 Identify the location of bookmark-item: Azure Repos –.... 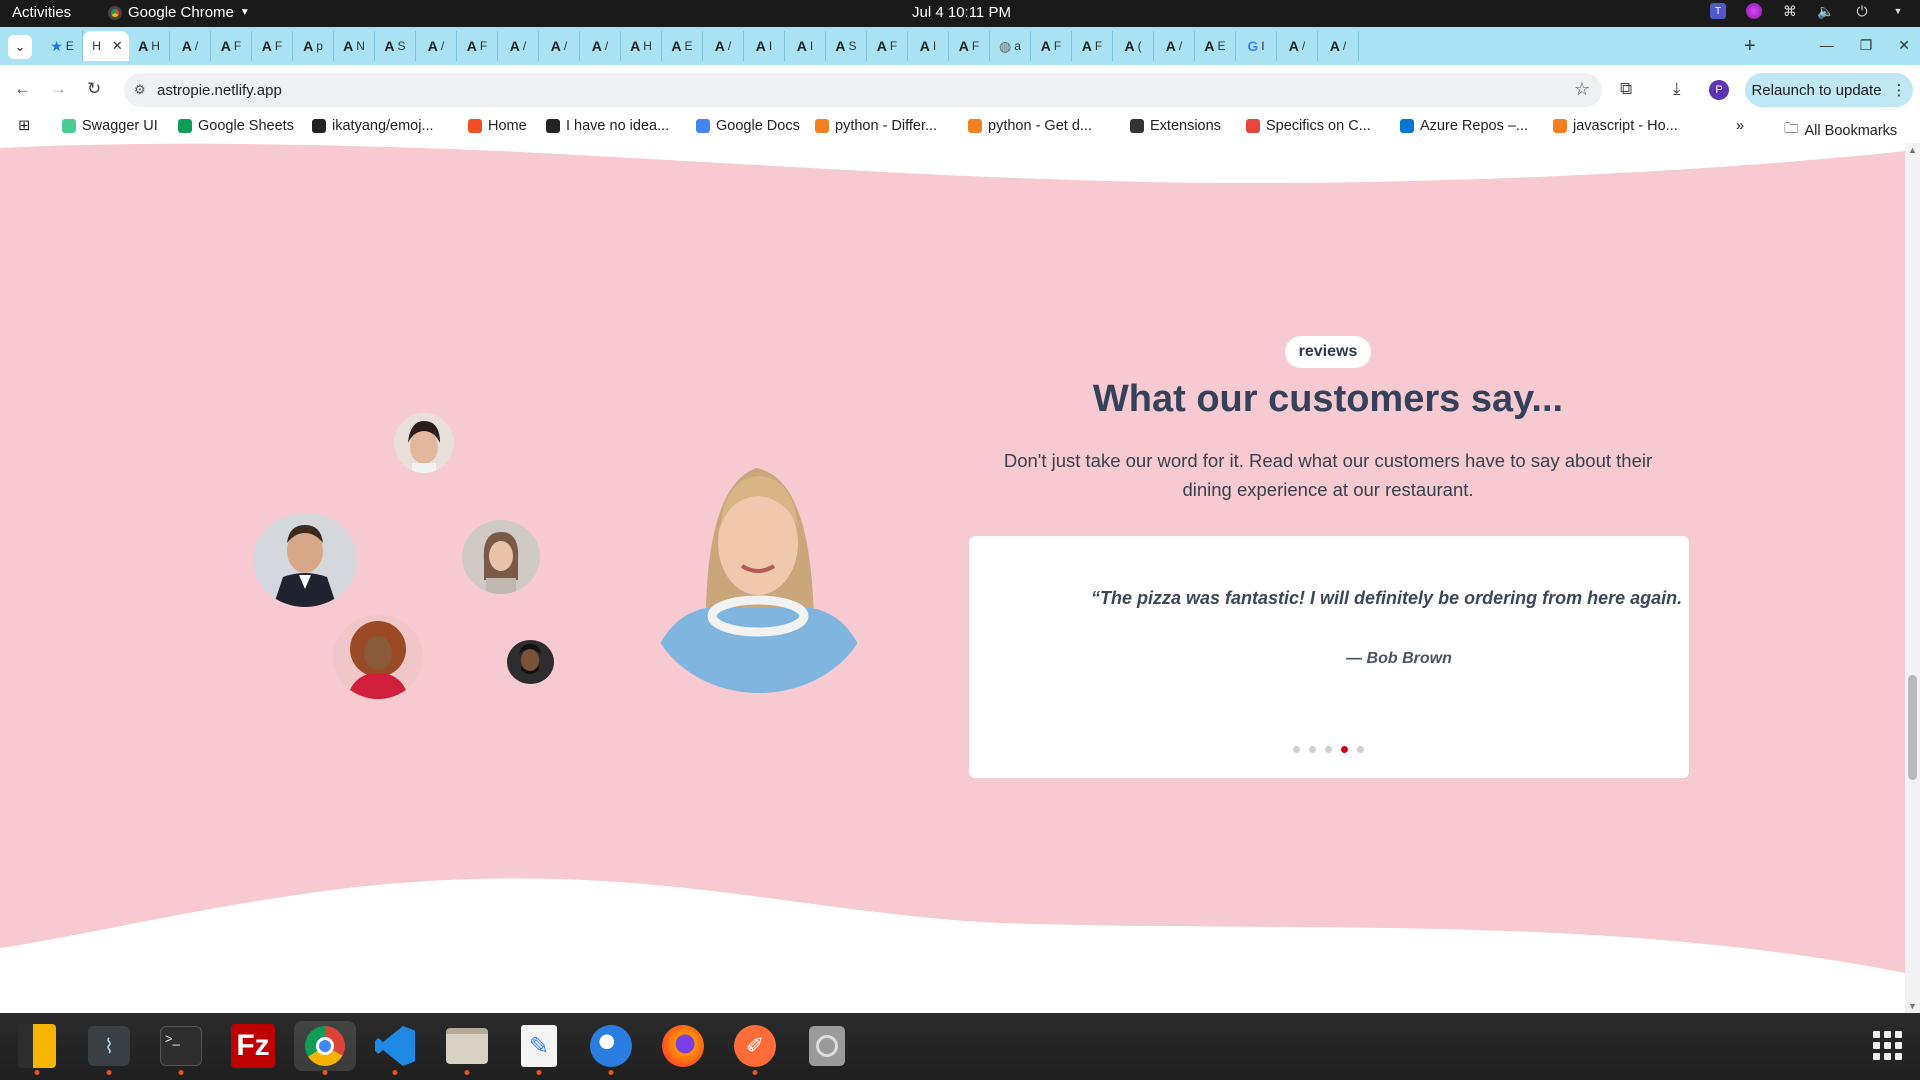
(1464, 126).